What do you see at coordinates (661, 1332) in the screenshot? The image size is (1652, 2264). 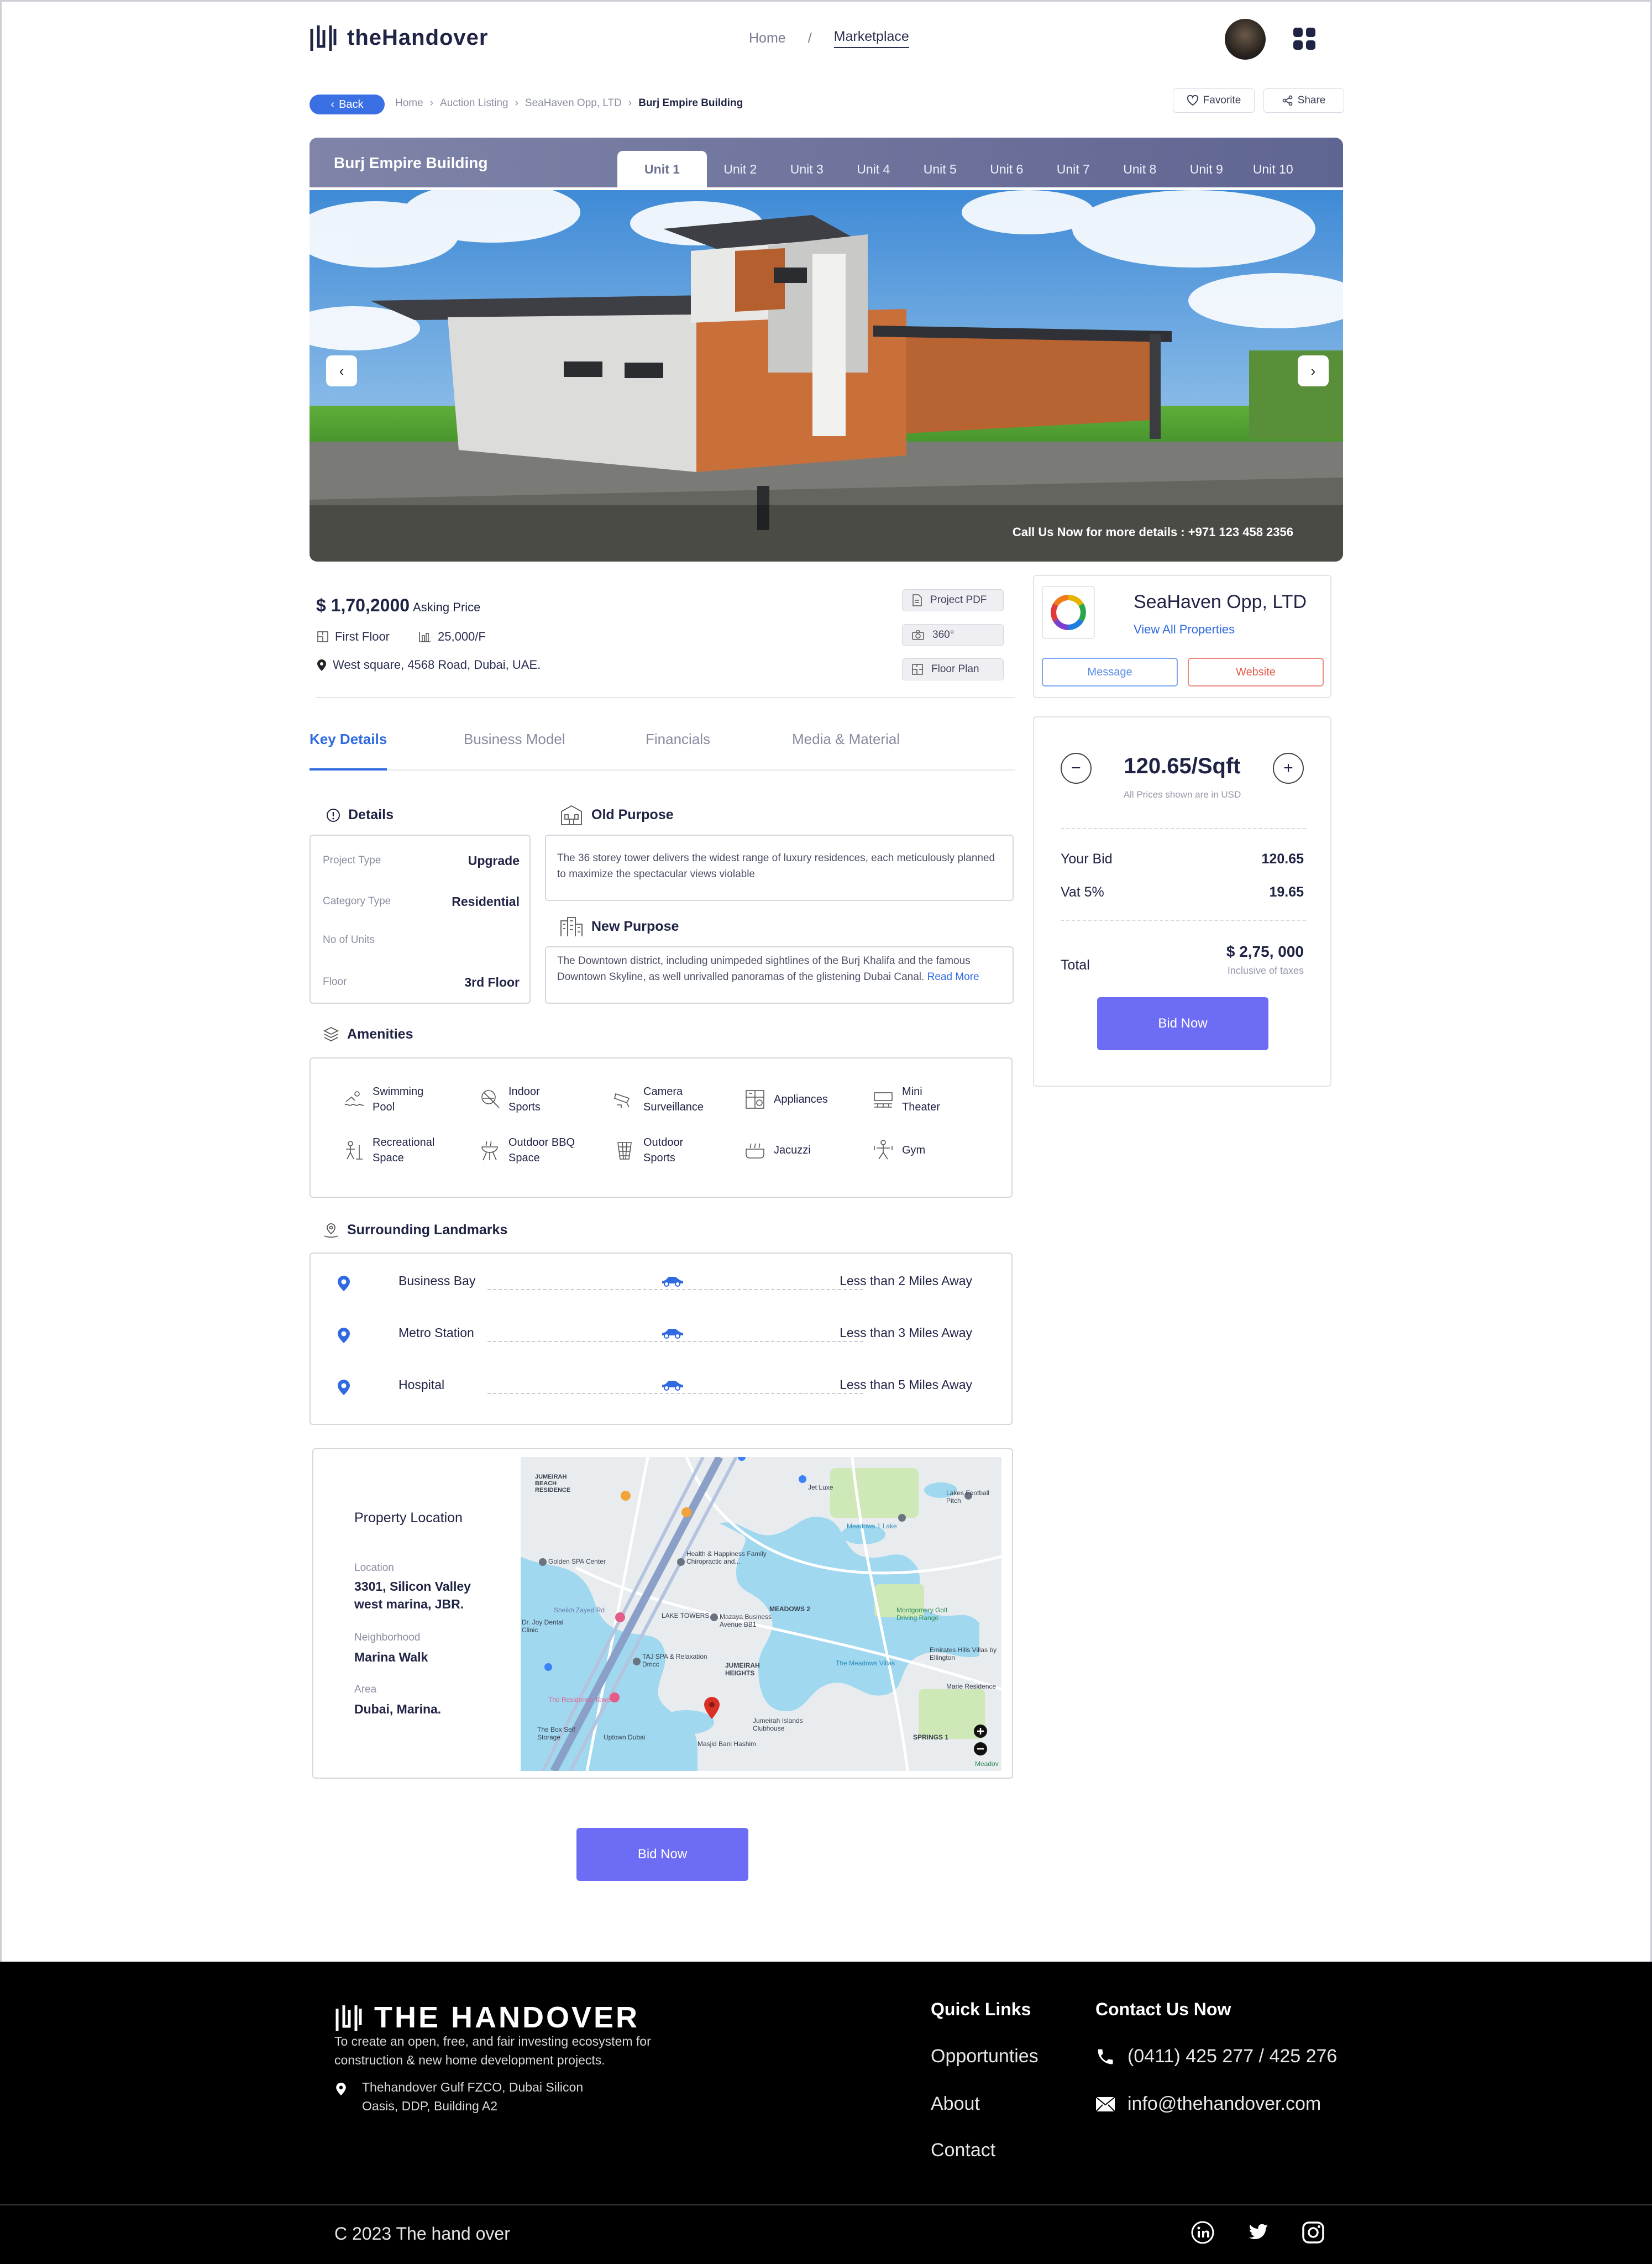 I see `landmark-row: Metro Station Less than 3 Miles Away` at bounding box center [661, 1332].